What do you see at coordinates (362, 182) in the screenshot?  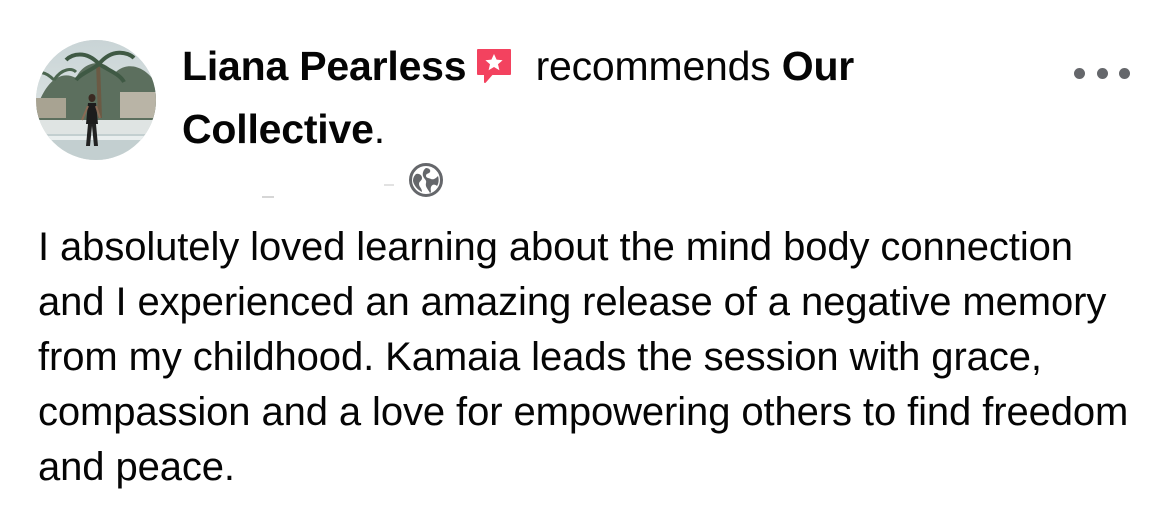 I see `post-meta` at bounding box center [362, 182].